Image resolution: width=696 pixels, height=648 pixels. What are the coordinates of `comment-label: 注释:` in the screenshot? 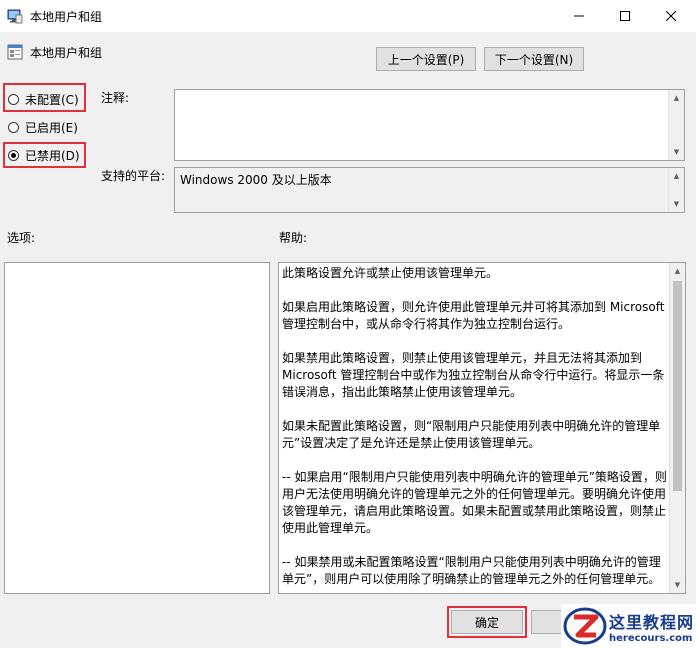 It's located at (115, 98).